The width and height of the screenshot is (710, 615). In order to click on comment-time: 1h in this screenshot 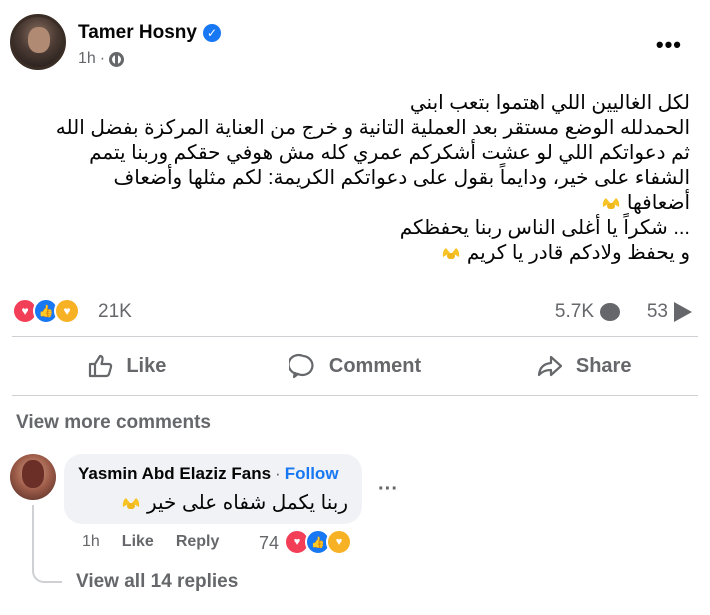, I will do `click(91, 542)`.